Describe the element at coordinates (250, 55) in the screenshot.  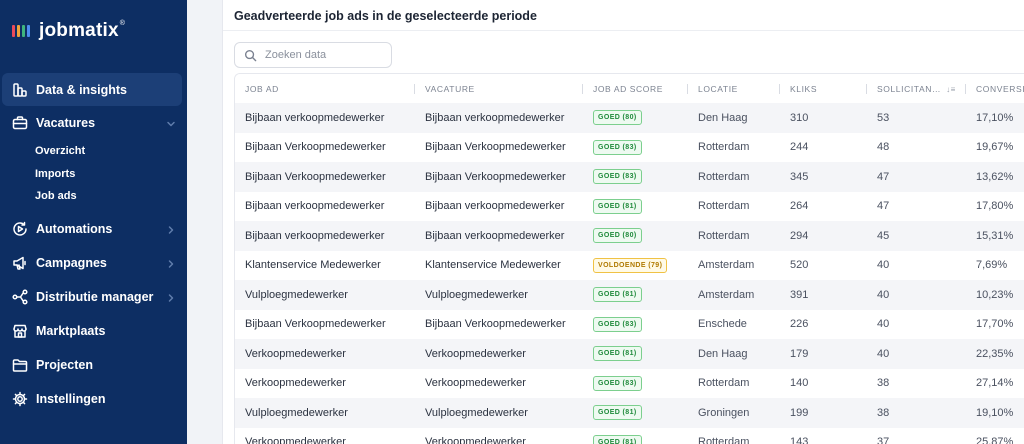
I see `search-icon` at that location.